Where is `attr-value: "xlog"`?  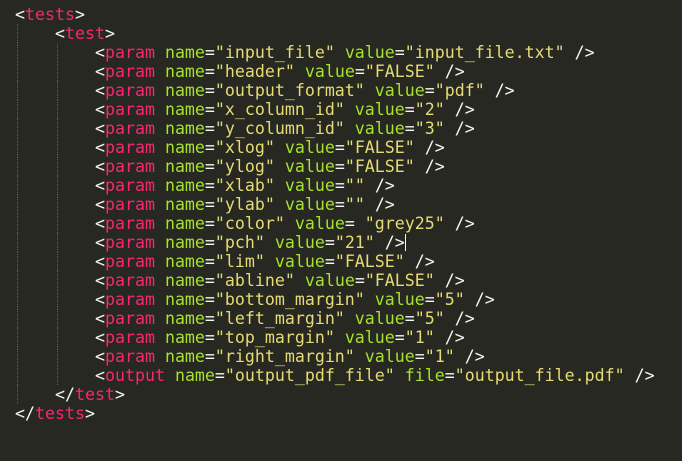
attr-value: "xlog" is located at coordinates (244, 147).